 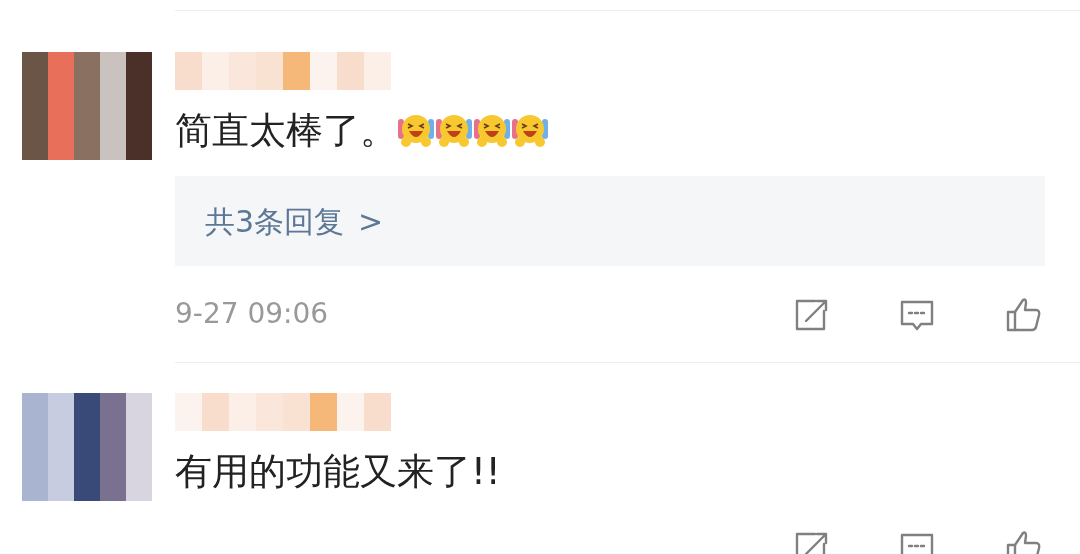 I want to click on replies-link: 共3条回复 >, so click(x=610, y=221).